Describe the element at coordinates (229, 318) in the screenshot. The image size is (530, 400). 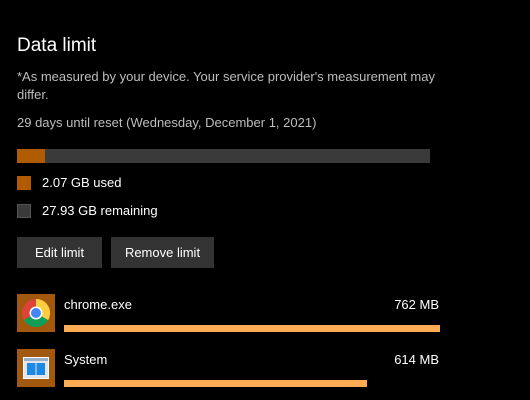
I see `app-usage-row: chrome.exe 762 MB` at that location.